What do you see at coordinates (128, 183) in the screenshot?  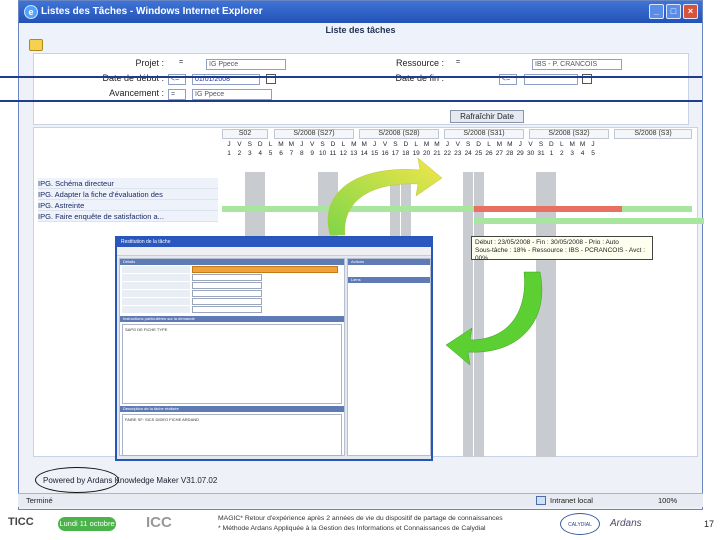 I see `task-row: IPG. Schéma directeur` at bounding box center [128, 183].